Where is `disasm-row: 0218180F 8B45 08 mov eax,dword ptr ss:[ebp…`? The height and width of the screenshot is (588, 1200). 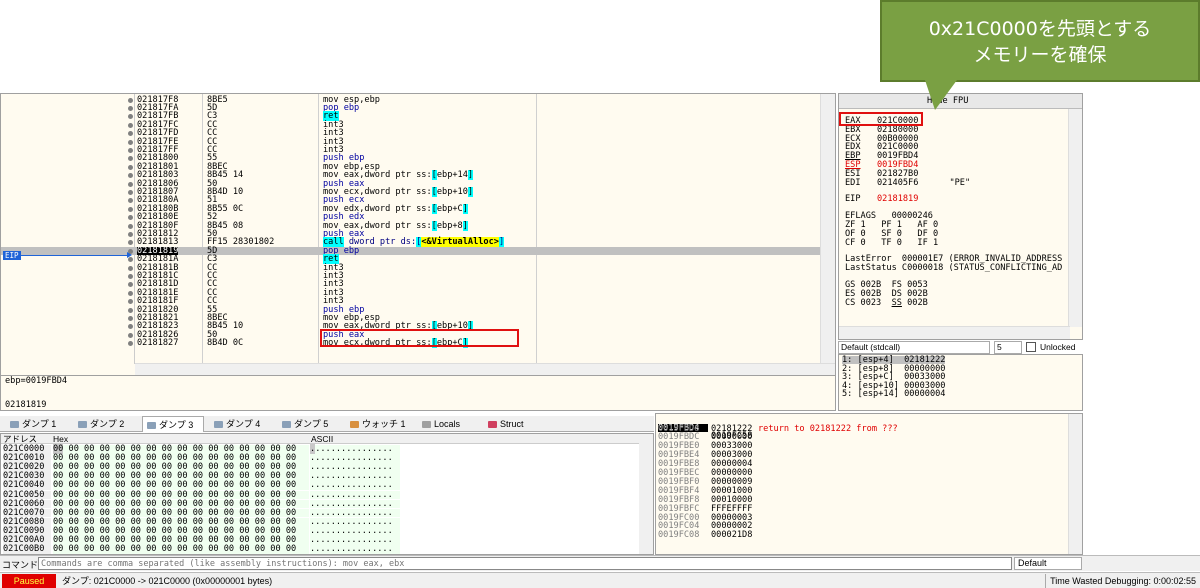 disasm-row: 0218180F 8B45 08 mov eax,dword ptr ss:[ebp… is located at coordinates (411, 225).